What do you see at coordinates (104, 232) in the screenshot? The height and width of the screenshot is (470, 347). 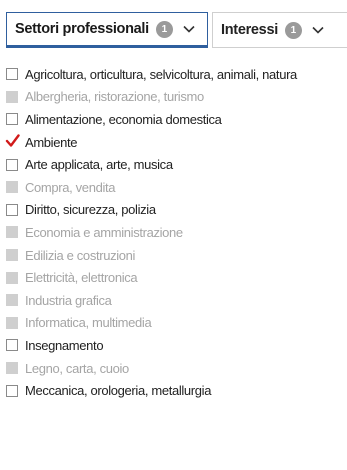 I see `sector-option-label: Economia e amministrazione` at bounding box center [104, 232].